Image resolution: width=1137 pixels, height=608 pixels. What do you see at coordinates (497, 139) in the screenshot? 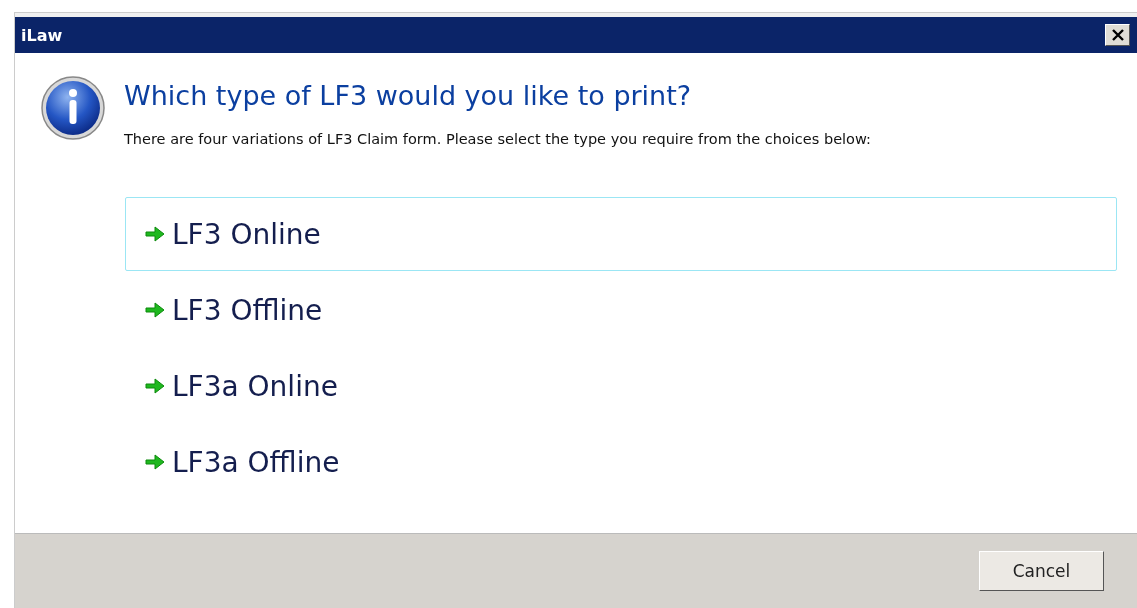
I see `dialog-message: There are four variations of LF3 Claim form. Please select the type you require from the choices below:` at bounding box center [497, 139].